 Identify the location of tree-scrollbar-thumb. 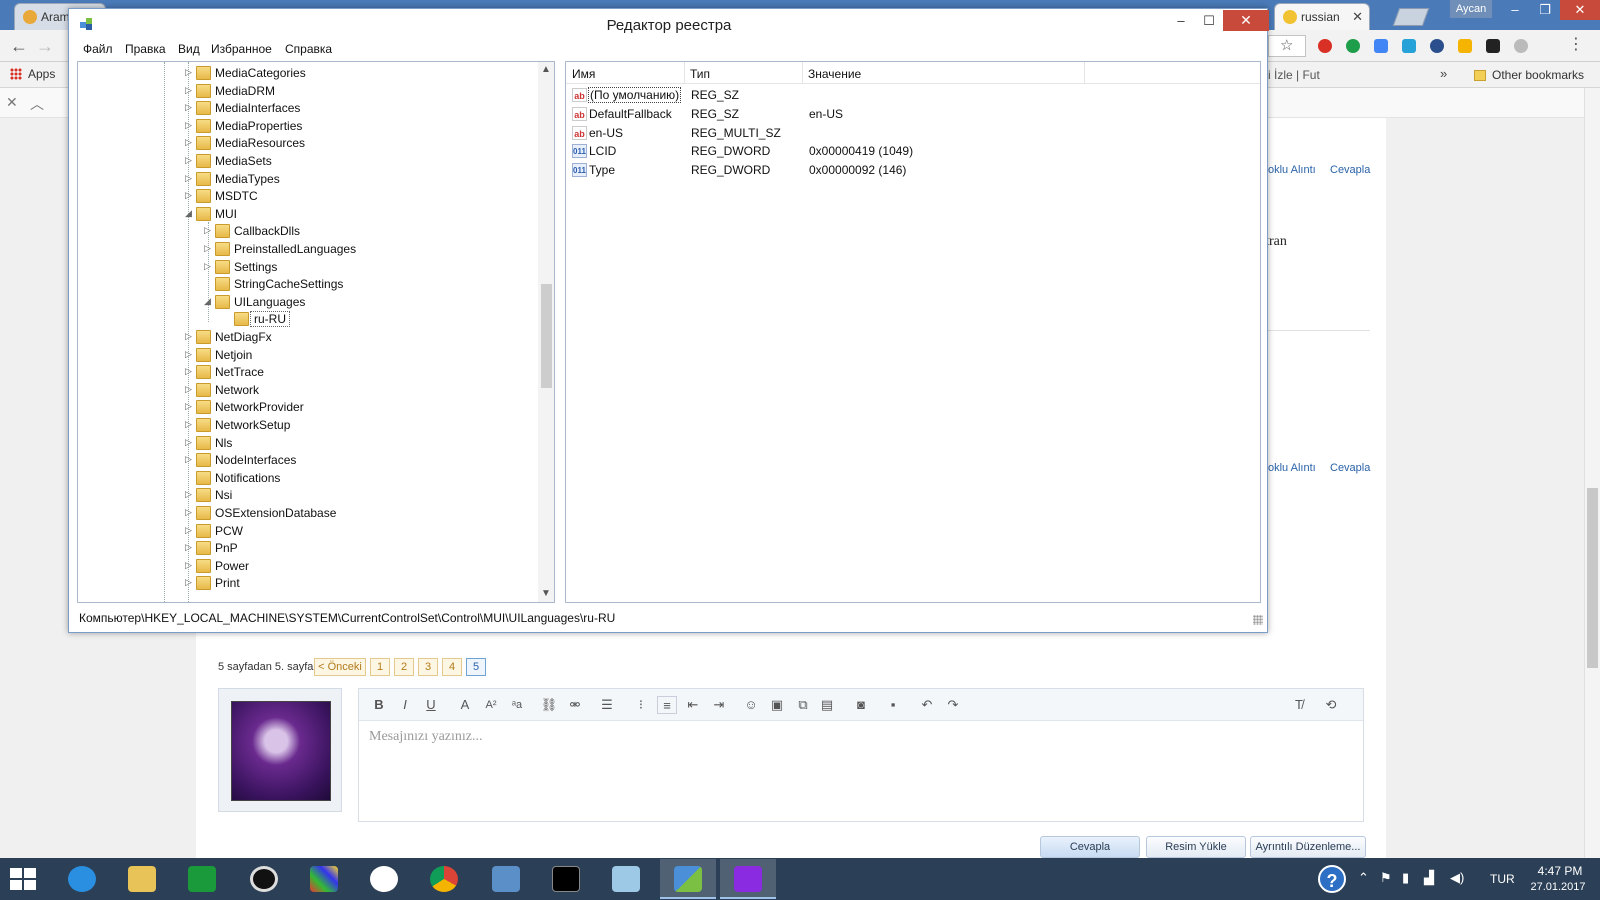
(546, 336).